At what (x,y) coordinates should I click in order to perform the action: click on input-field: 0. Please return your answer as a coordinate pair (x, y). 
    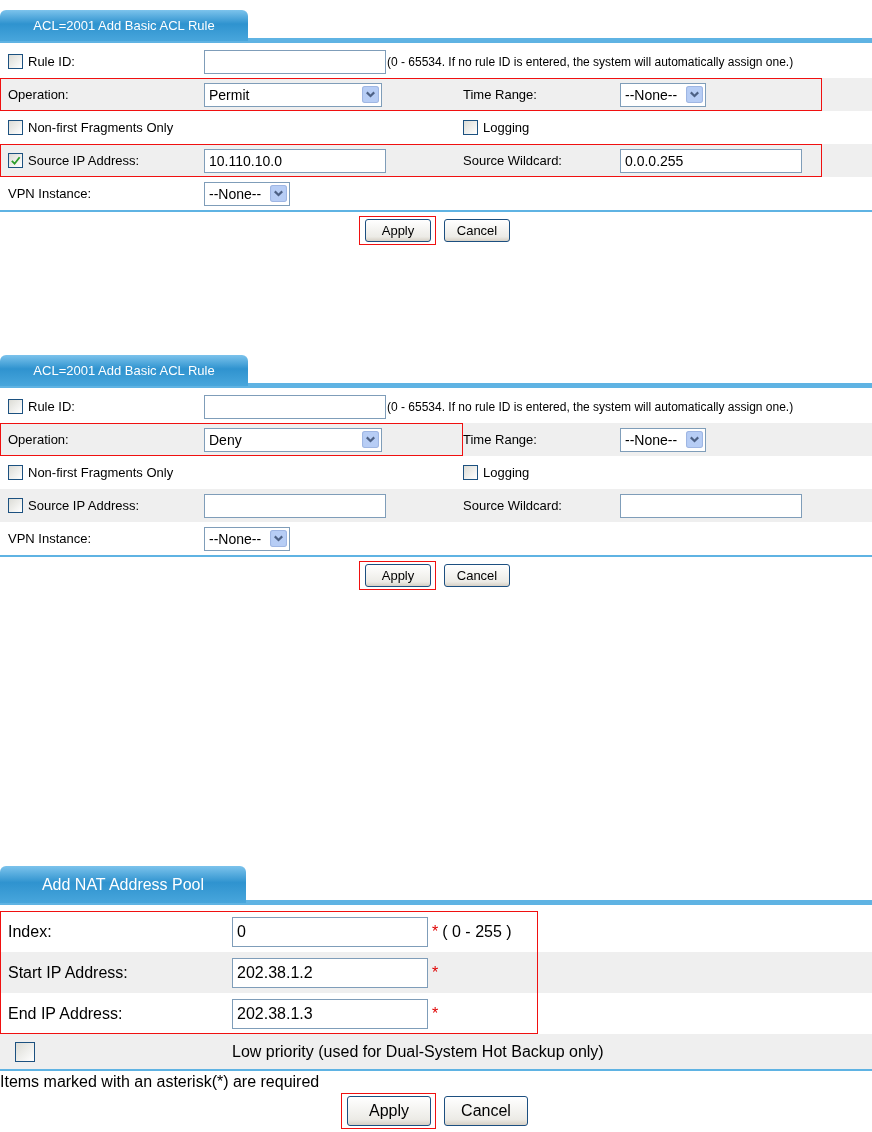
    Looking at the image, I should click on (330, 931).